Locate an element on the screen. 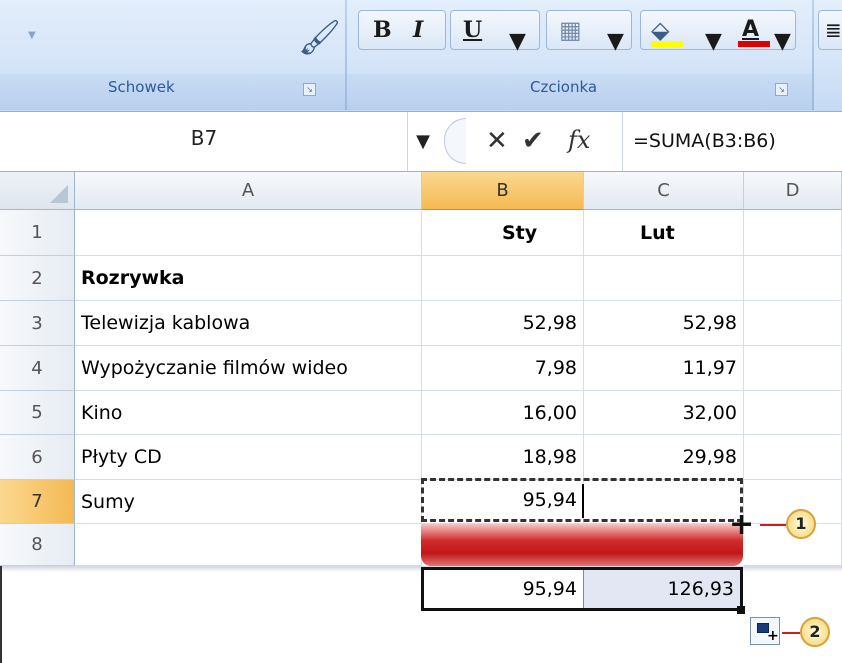 Image resolution: width=842 pixels, height=663 pixels. fill-color-button: ⬙ ▼ is located at coordinates (690, 32).